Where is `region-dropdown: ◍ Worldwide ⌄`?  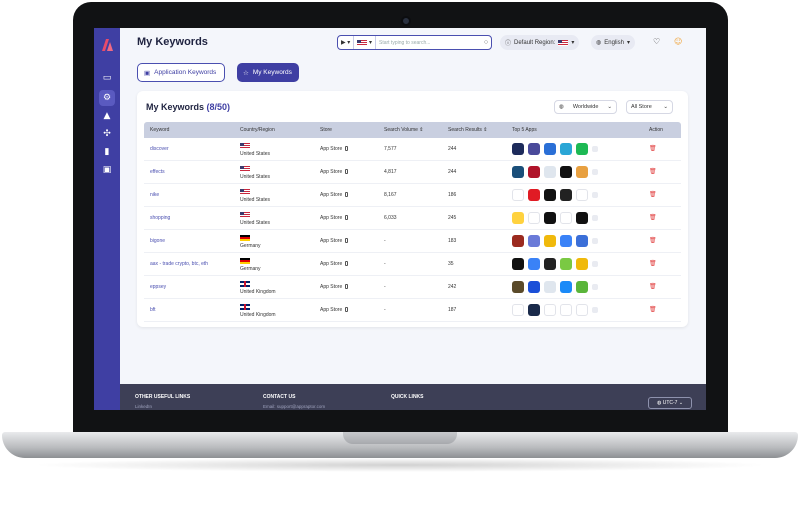 region-dropdown: ◍ Worldwide ⌄ is located at coordinates (585, 107).